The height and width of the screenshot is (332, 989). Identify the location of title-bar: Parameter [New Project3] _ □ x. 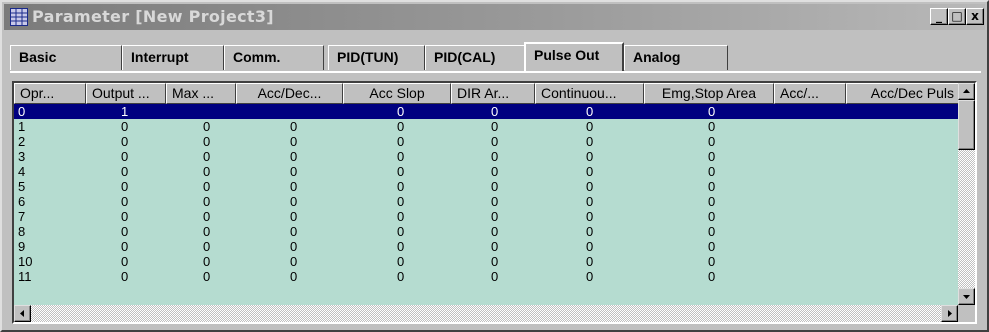
(494, 17).